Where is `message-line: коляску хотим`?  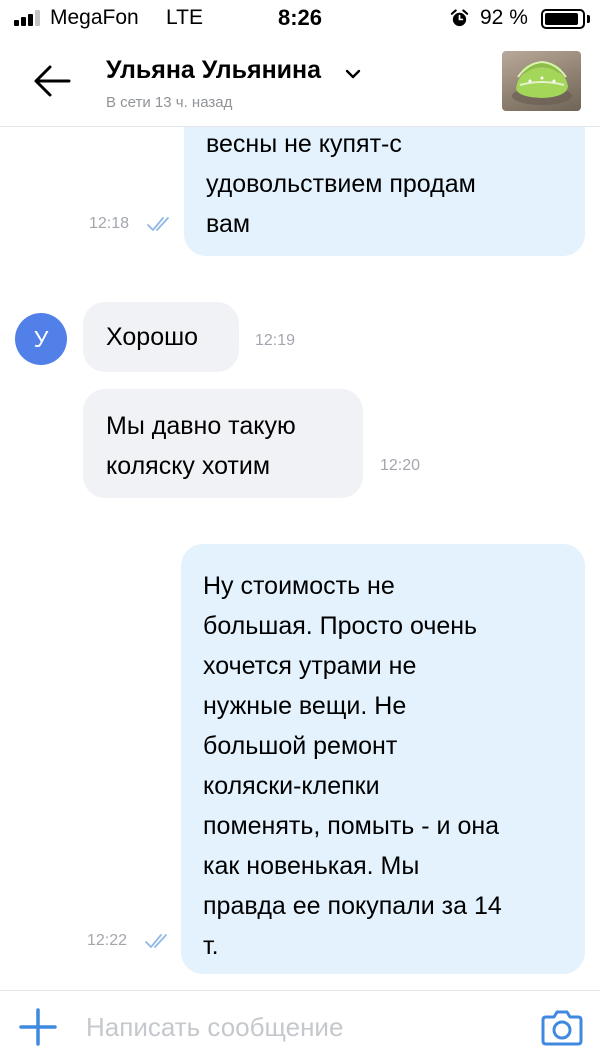 message-line: коляску хотим is located at coordinates (188, 466).